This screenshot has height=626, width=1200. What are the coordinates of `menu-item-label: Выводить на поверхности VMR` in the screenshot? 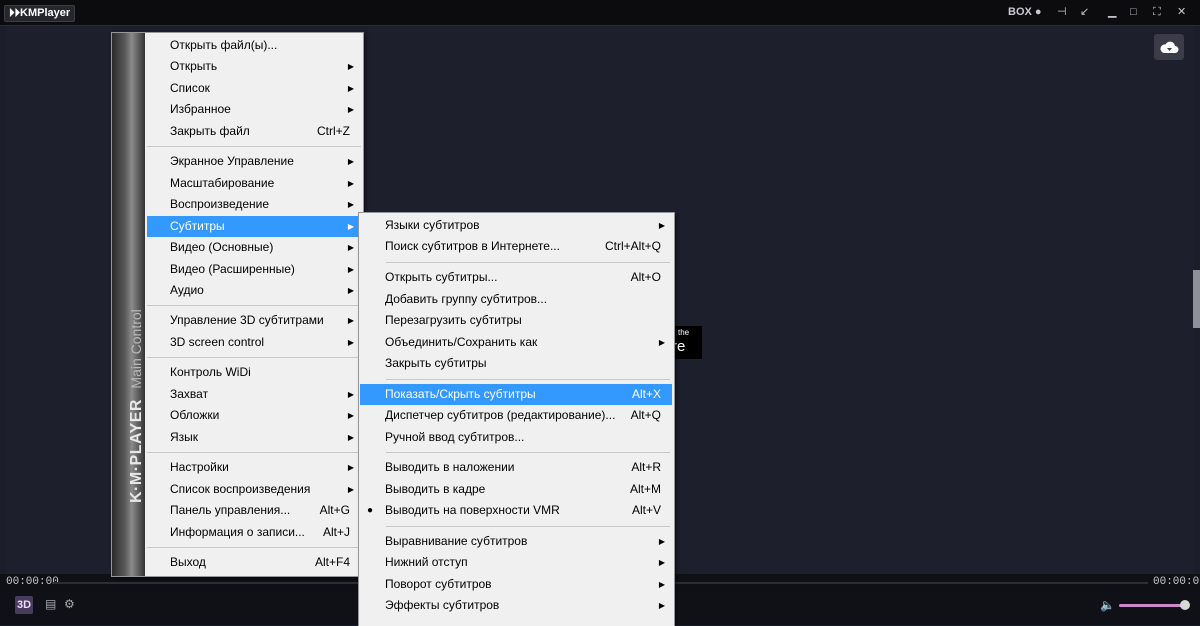 It's located at (472, 510).